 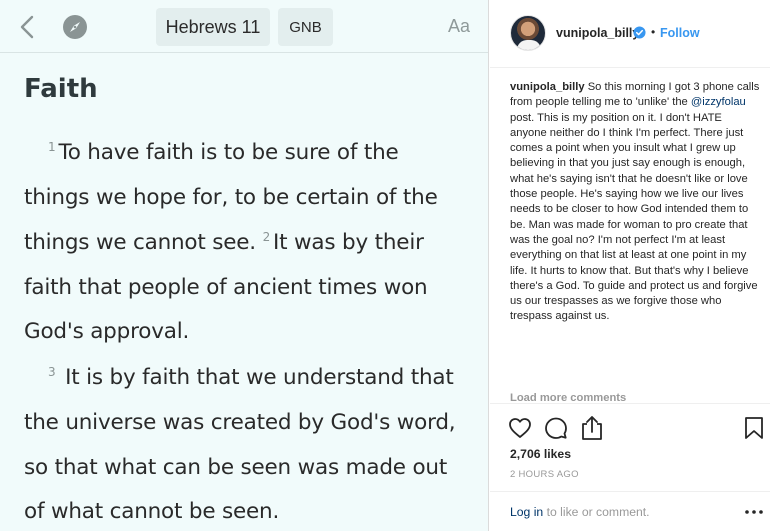 I want to click on verse-line: 3 It is by faith that we understand that, so click(x=251, y=377).